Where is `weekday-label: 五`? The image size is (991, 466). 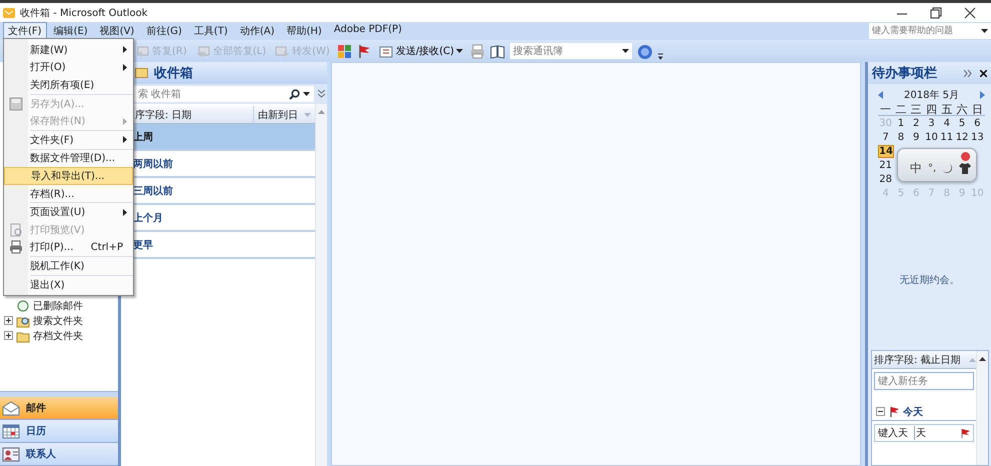
weekday-label: 五 is located at coordinates (947, 109).